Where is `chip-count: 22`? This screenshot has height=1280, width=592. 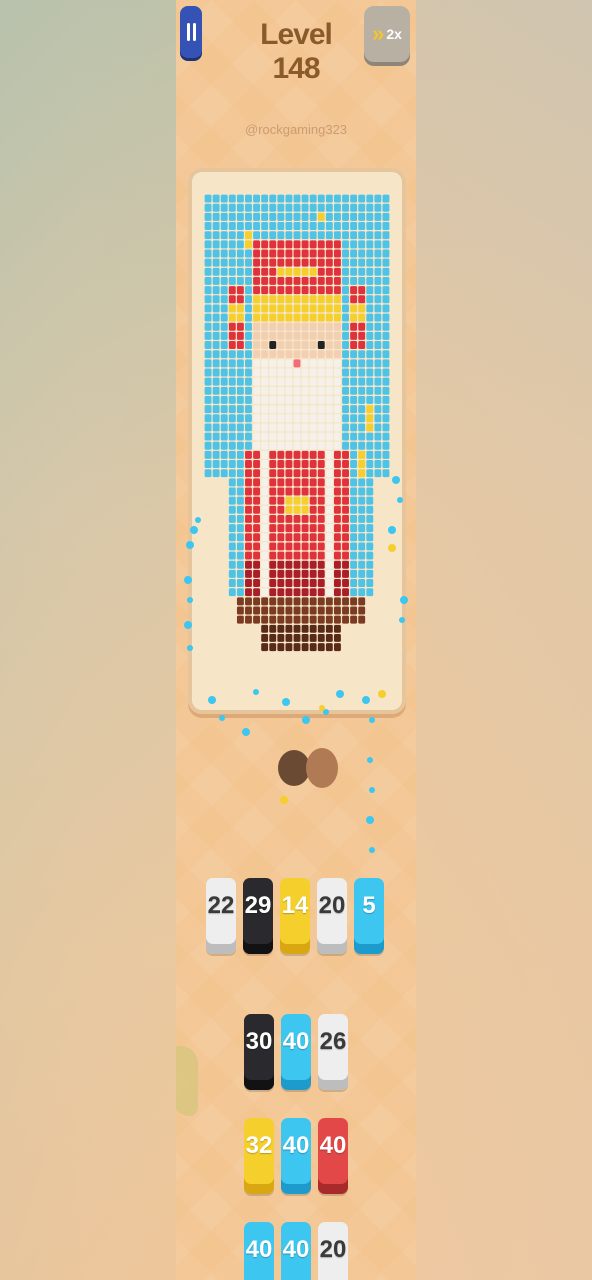
chip-count: 22 is located at coordinates (221, 905).